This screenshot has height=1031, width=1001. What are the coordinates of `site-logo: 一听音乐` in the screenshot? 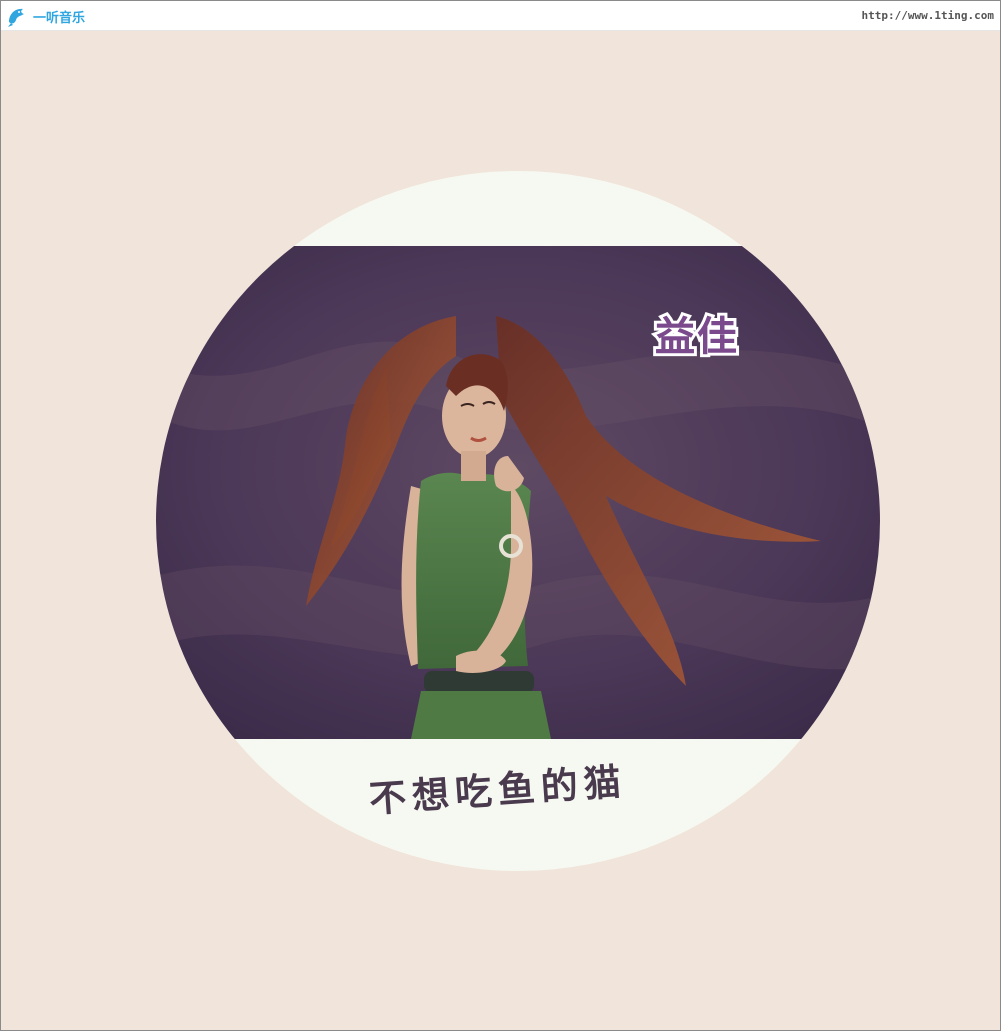 It's located at (45, 16).